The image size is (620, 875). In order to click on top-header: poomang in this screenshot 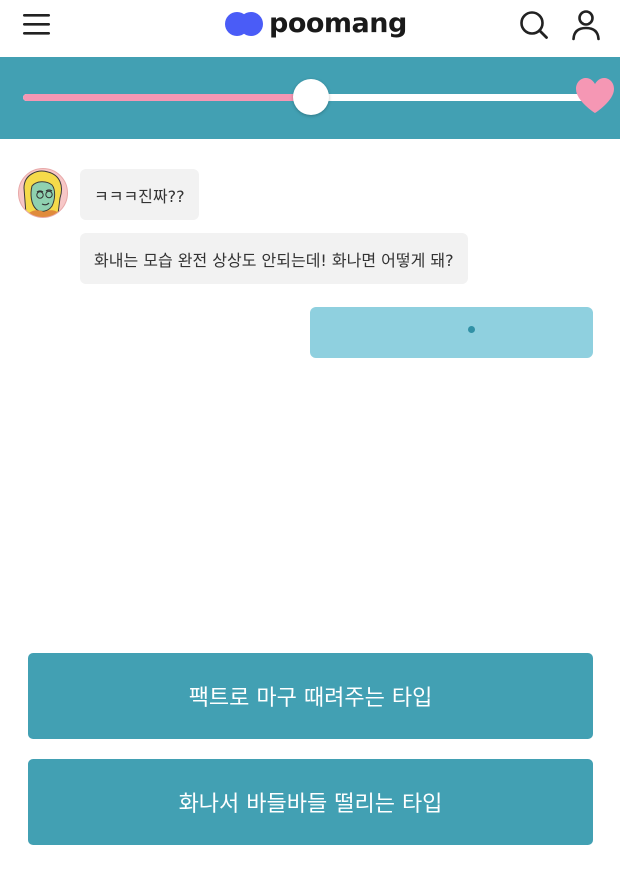, I will do `click(310, 28)`.